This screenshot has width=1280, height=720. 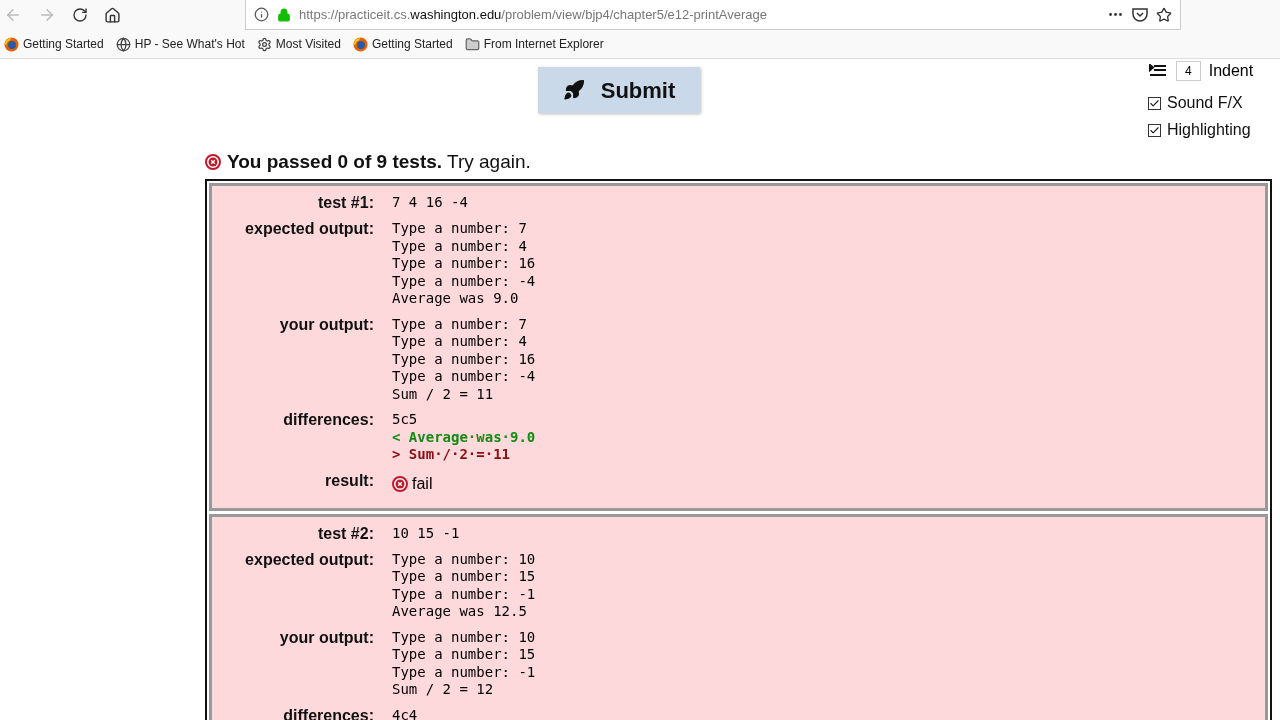 What do you see at coordinates (349, 480) in the screenshot?
I see `field-label: result:` at bounding box center [349, 480].